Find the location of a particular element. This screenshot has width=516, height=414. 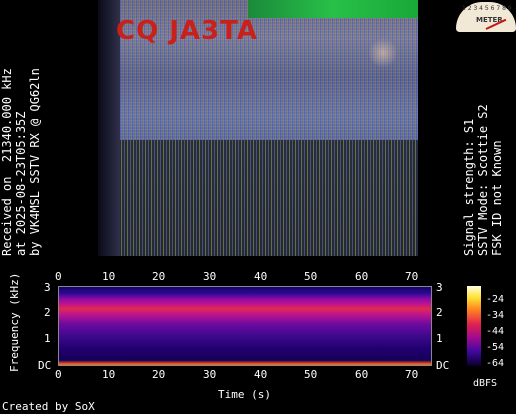

colorbar-unit: dBFS is located at coordinates (485, 383).